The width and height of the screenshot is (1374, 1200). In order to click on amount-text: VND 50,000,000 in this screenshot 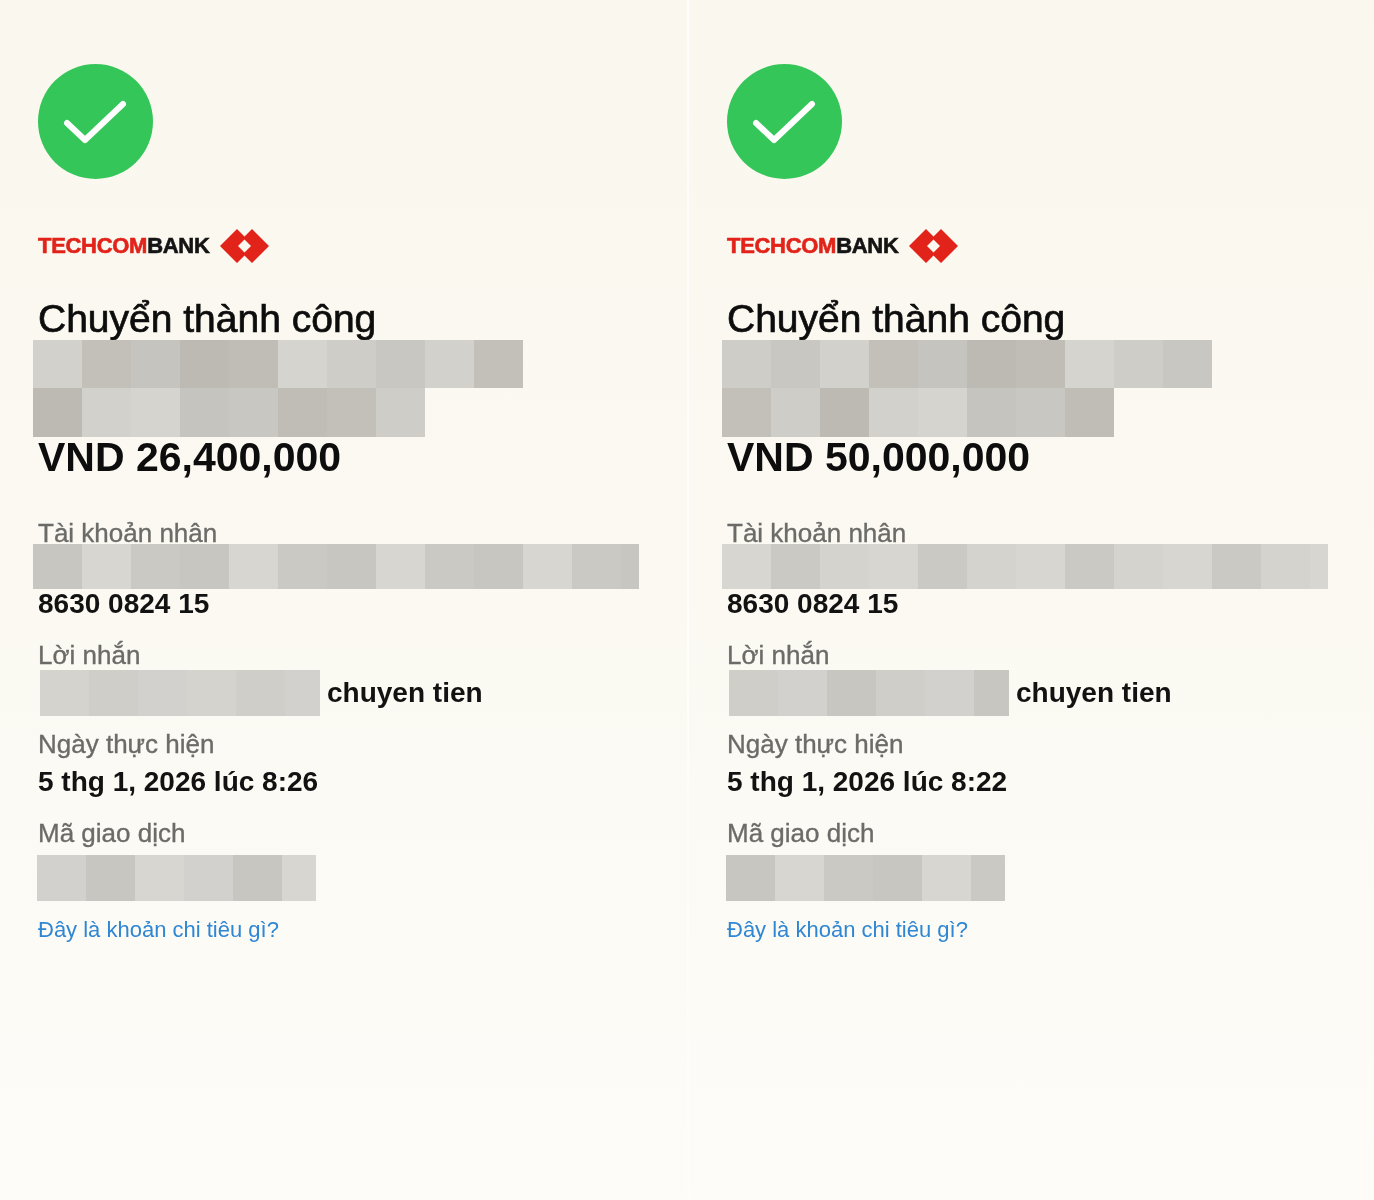, I will do `click(879, 457)`.